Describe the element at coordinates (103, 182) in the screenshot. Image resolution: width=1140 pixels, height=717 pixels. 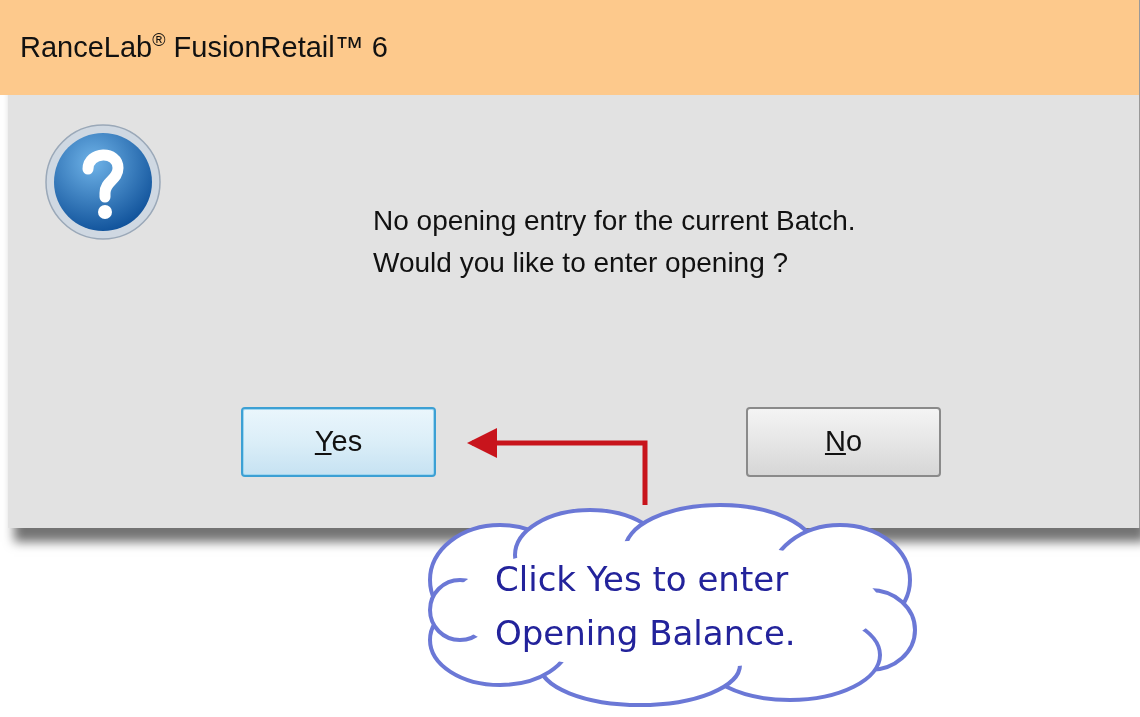
I see `question-icon` at that location.